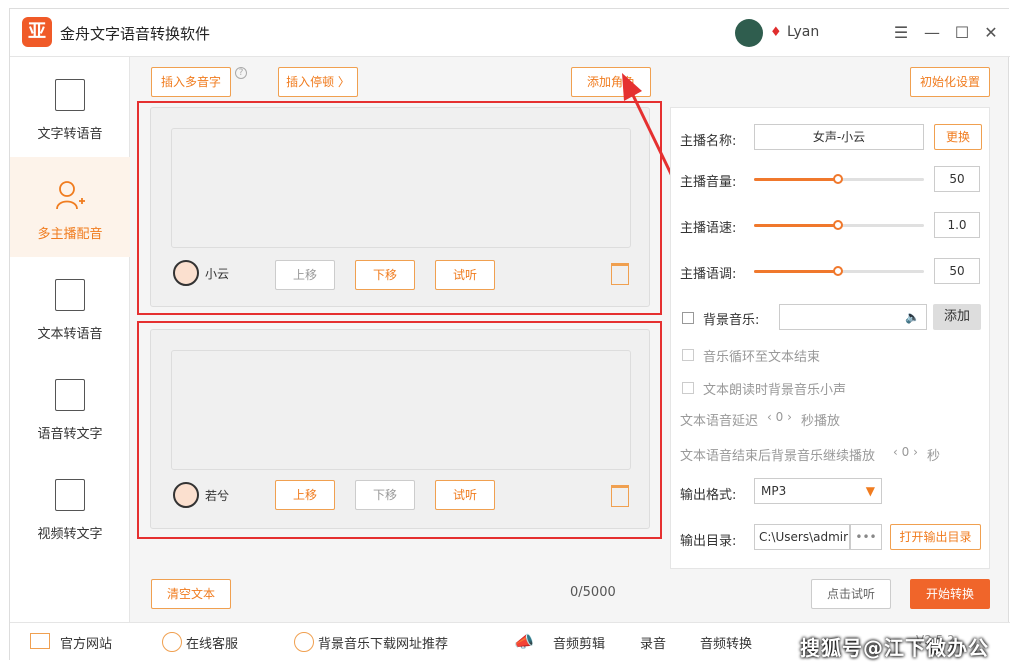 The image size is (1020, 670). I want to click on role-card: 小云 上移 下移 试听, so click(400, 207).